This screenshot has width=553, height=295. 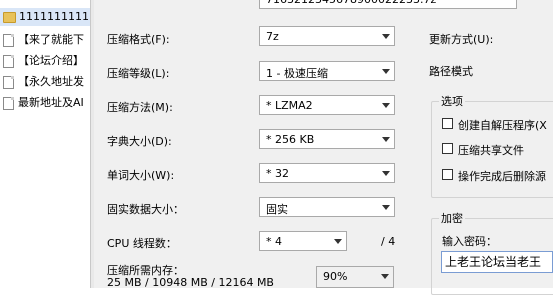 I want to click on level-label: 压缩等级(L):, so click(x=138, y=73).